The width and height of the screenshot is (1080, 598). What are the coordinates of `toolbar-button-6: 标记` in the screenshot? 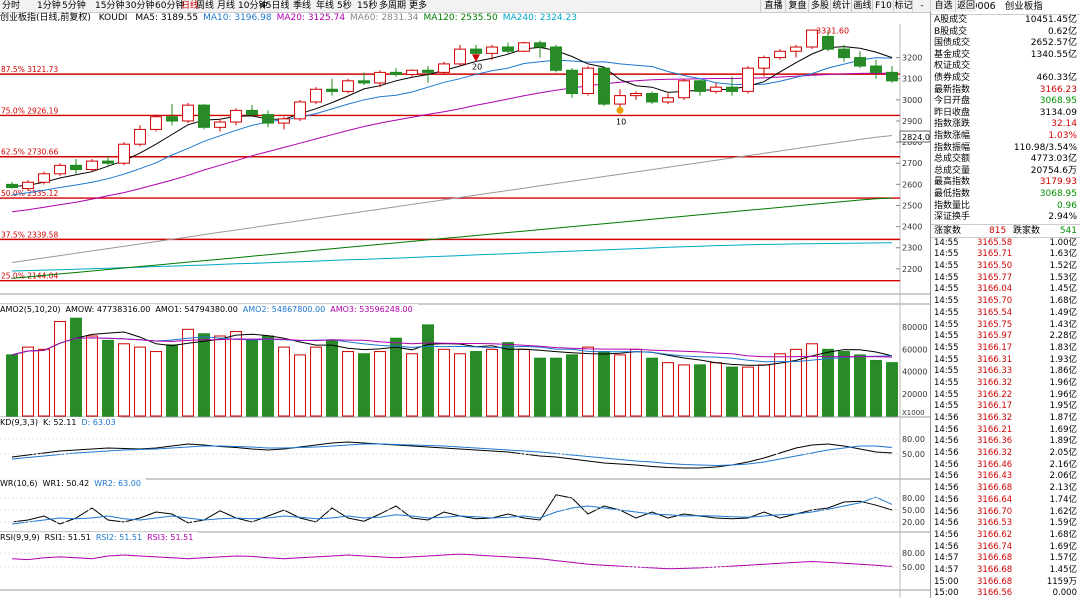 It's located at (903, 6).